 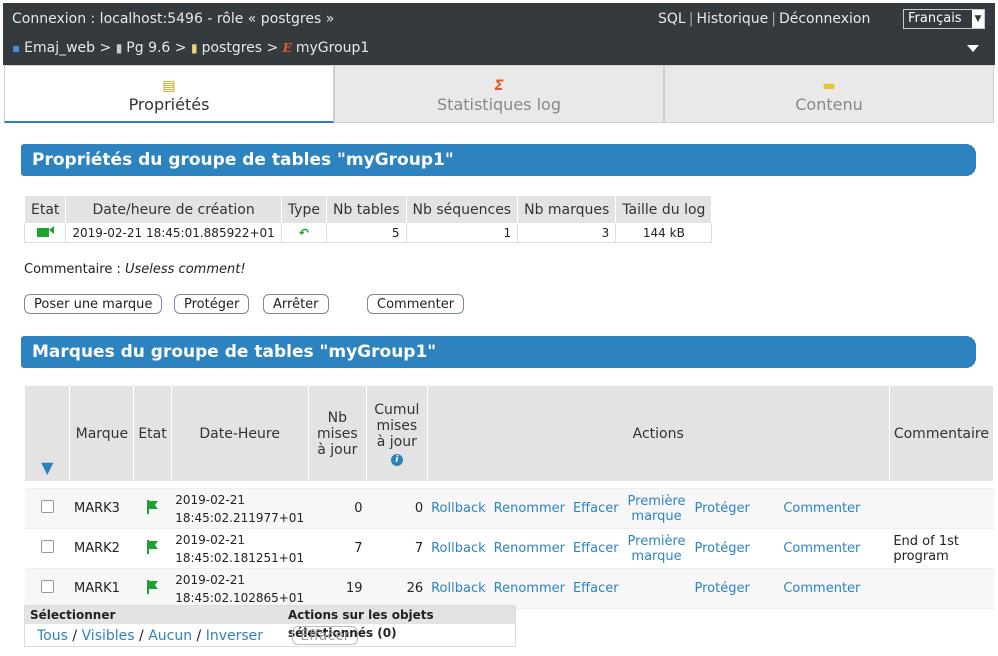 What do you see at coordinates (102, 433) in the screenshot?
I see `col-marque: Marque` at bounding box center [102, 433].